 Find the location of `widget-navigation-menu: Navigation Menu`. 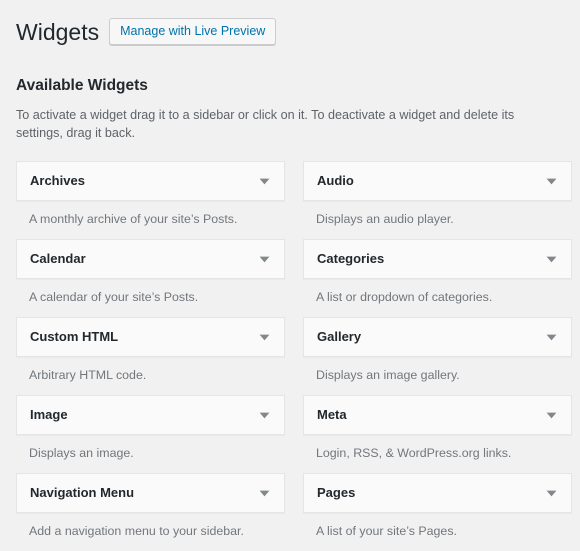

widget-navigation-menu: Navigation Menu is located at coordinates (150, 493).